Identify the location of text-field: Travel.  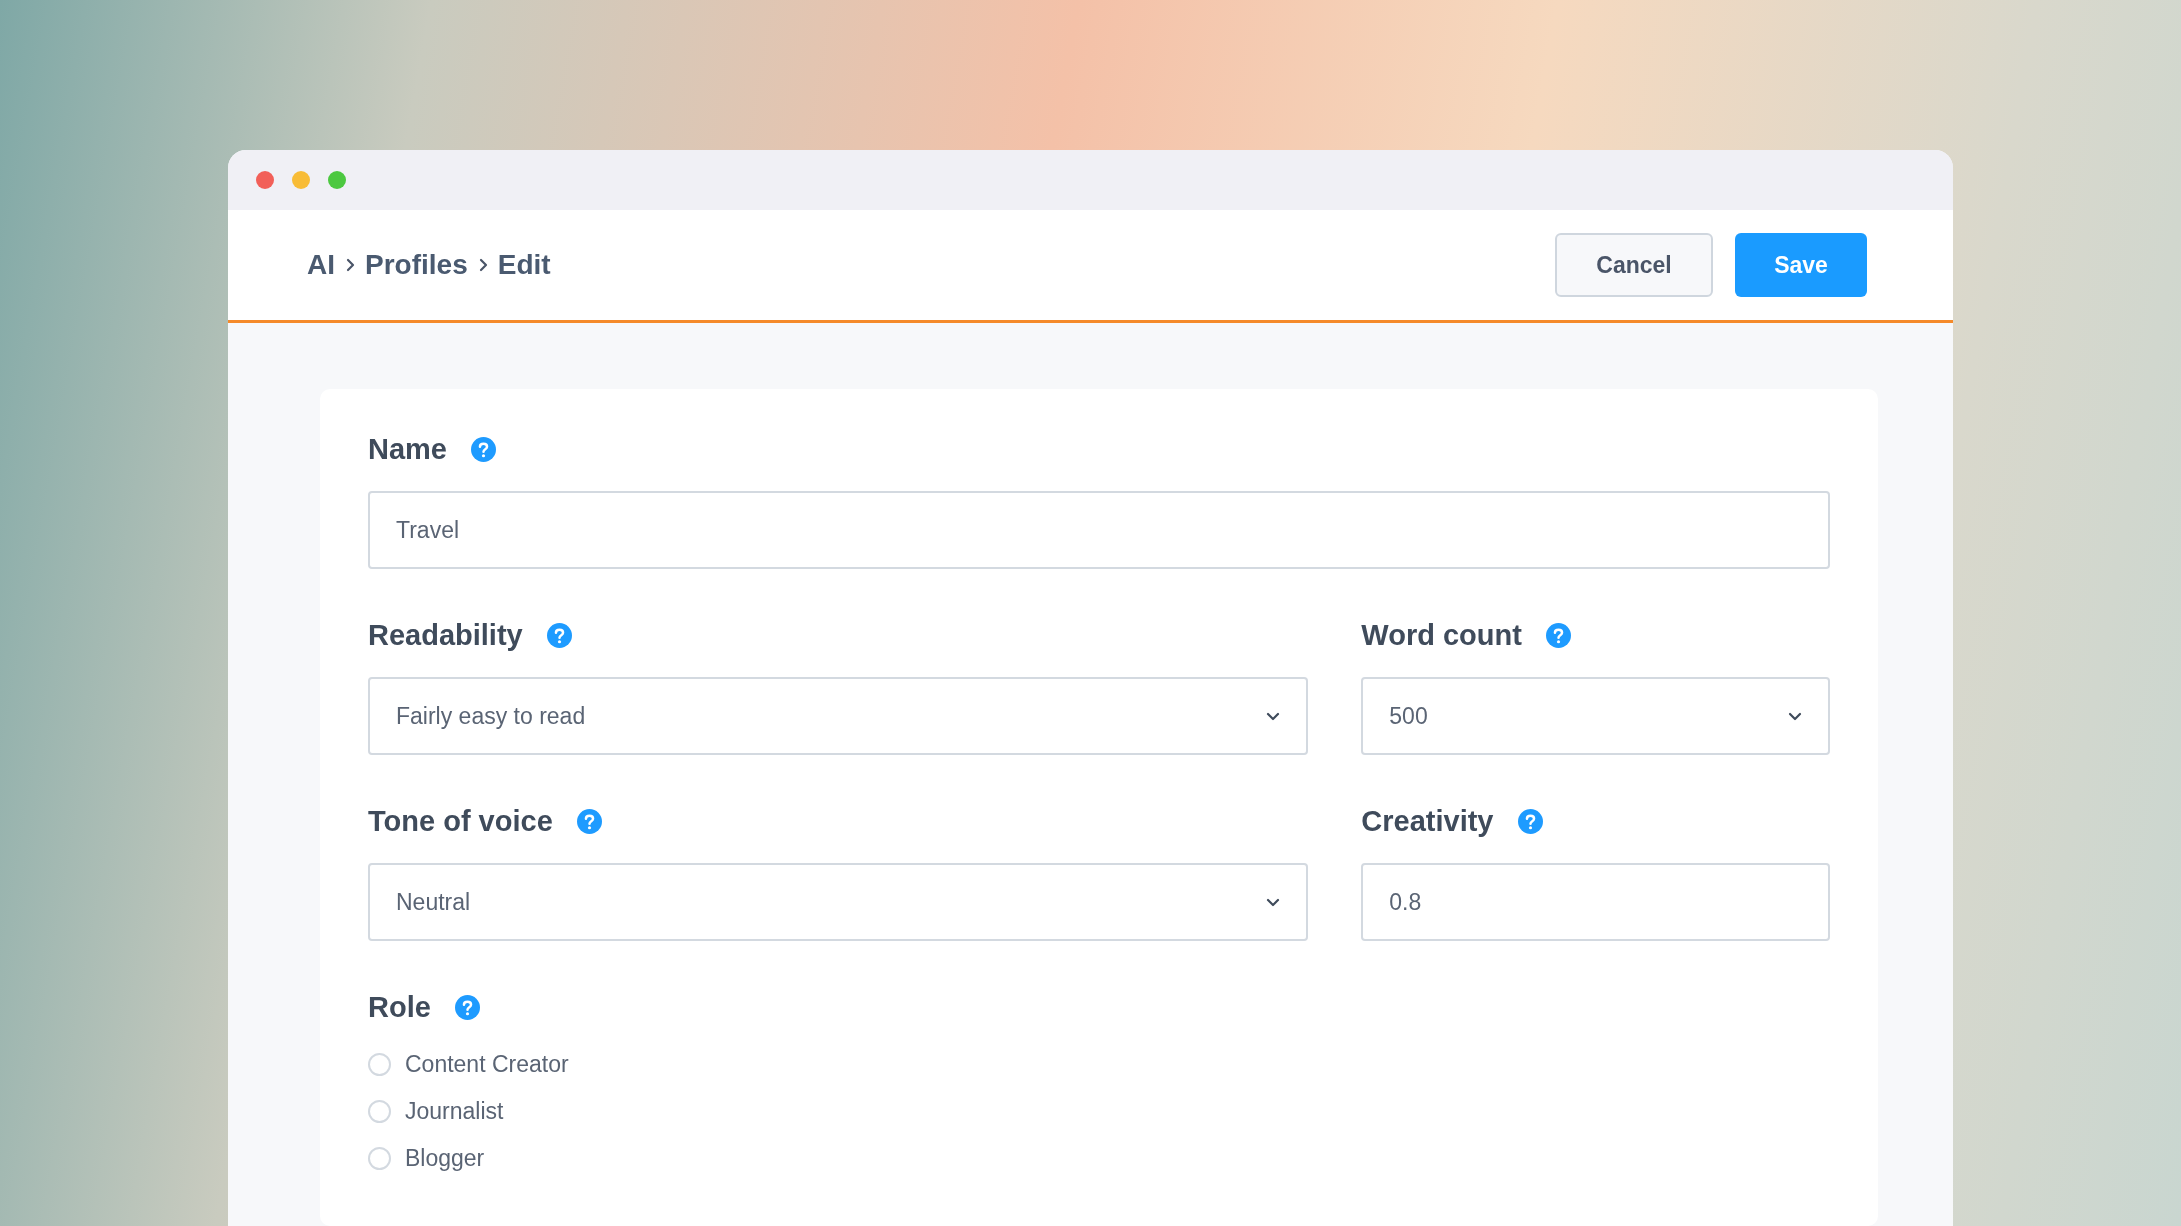
(1099, 530).